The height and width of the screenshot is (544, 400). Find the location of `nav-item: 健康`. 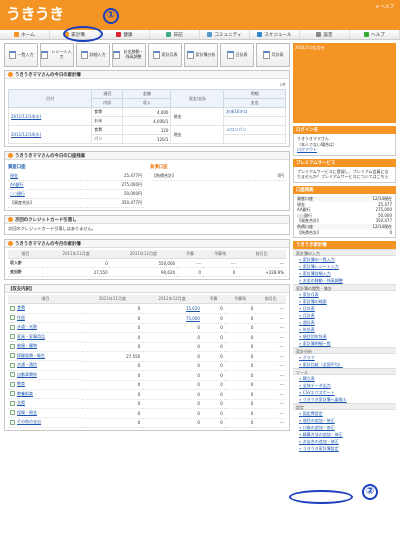

nav-item: 健康 is located at coordinates (125, 34).